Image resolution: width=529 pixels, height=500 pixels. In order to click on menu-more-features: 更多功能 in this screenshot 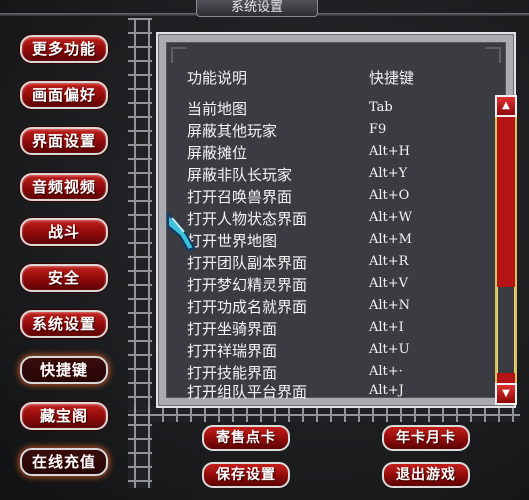, I will do `click(64, 49)`.